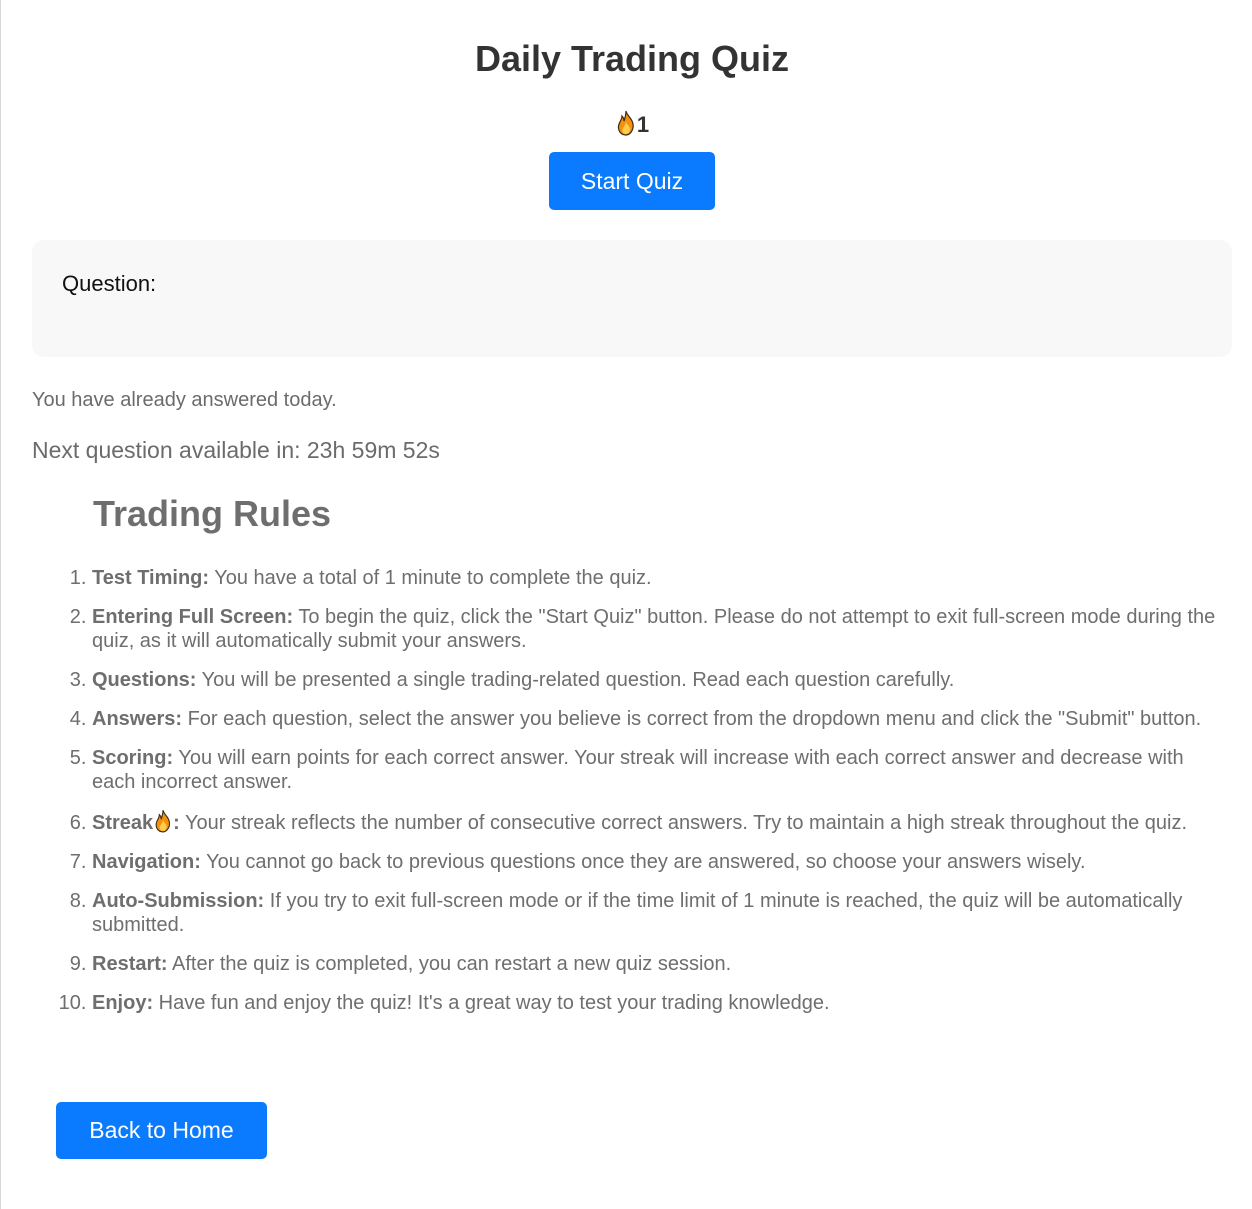  What do you see at coordinates (146, 862) in the screenshot?
I see `rule-term: Navigation:` at bounding box center [146, 862].